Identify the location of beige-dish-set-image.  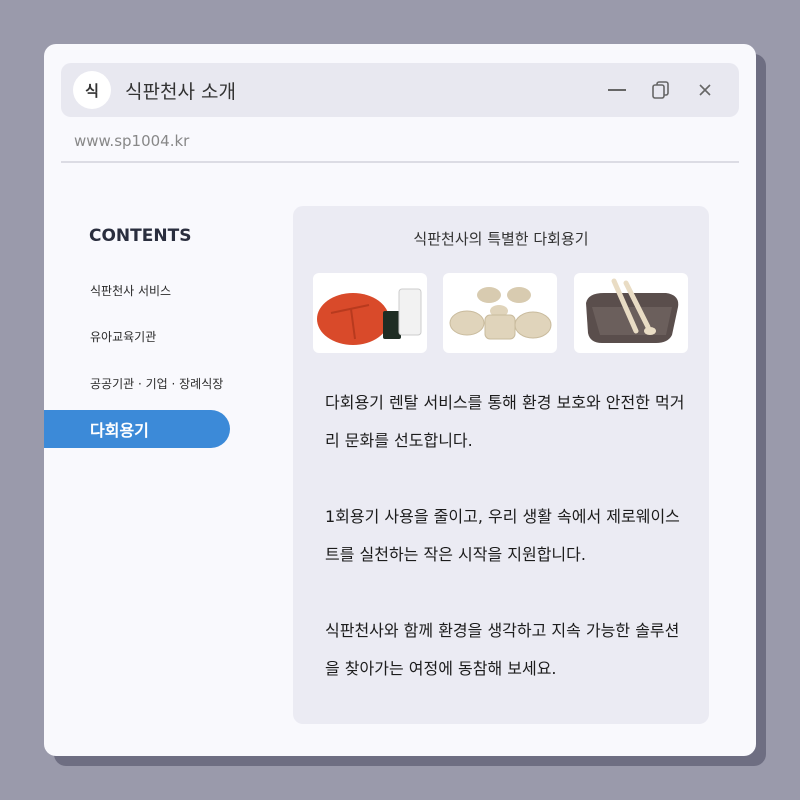
(500, 313).